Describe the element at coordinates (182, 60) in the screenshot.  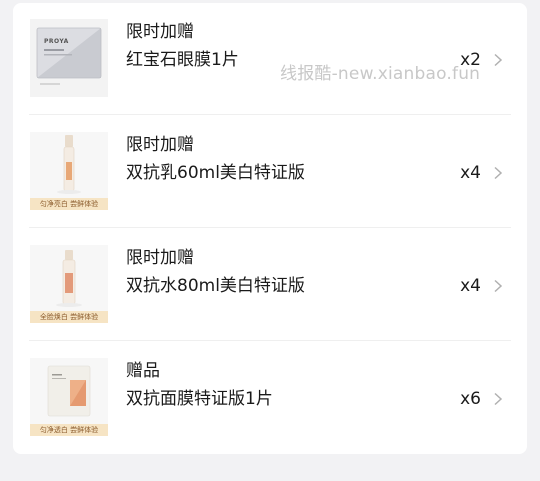
I see `gift-name: 红宝石眼膜1片` at that location.